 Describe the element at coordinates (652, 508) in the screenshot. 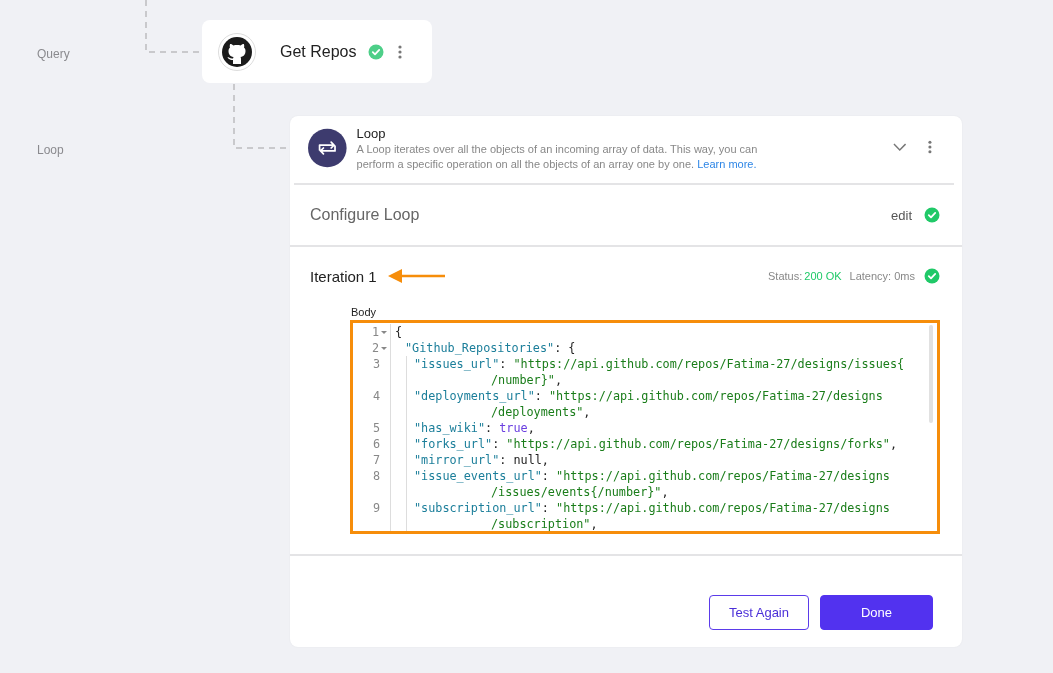

I see `code-line: "subscription_url": "https://api.github.com/repos/Fatima-27/designs` at that location.